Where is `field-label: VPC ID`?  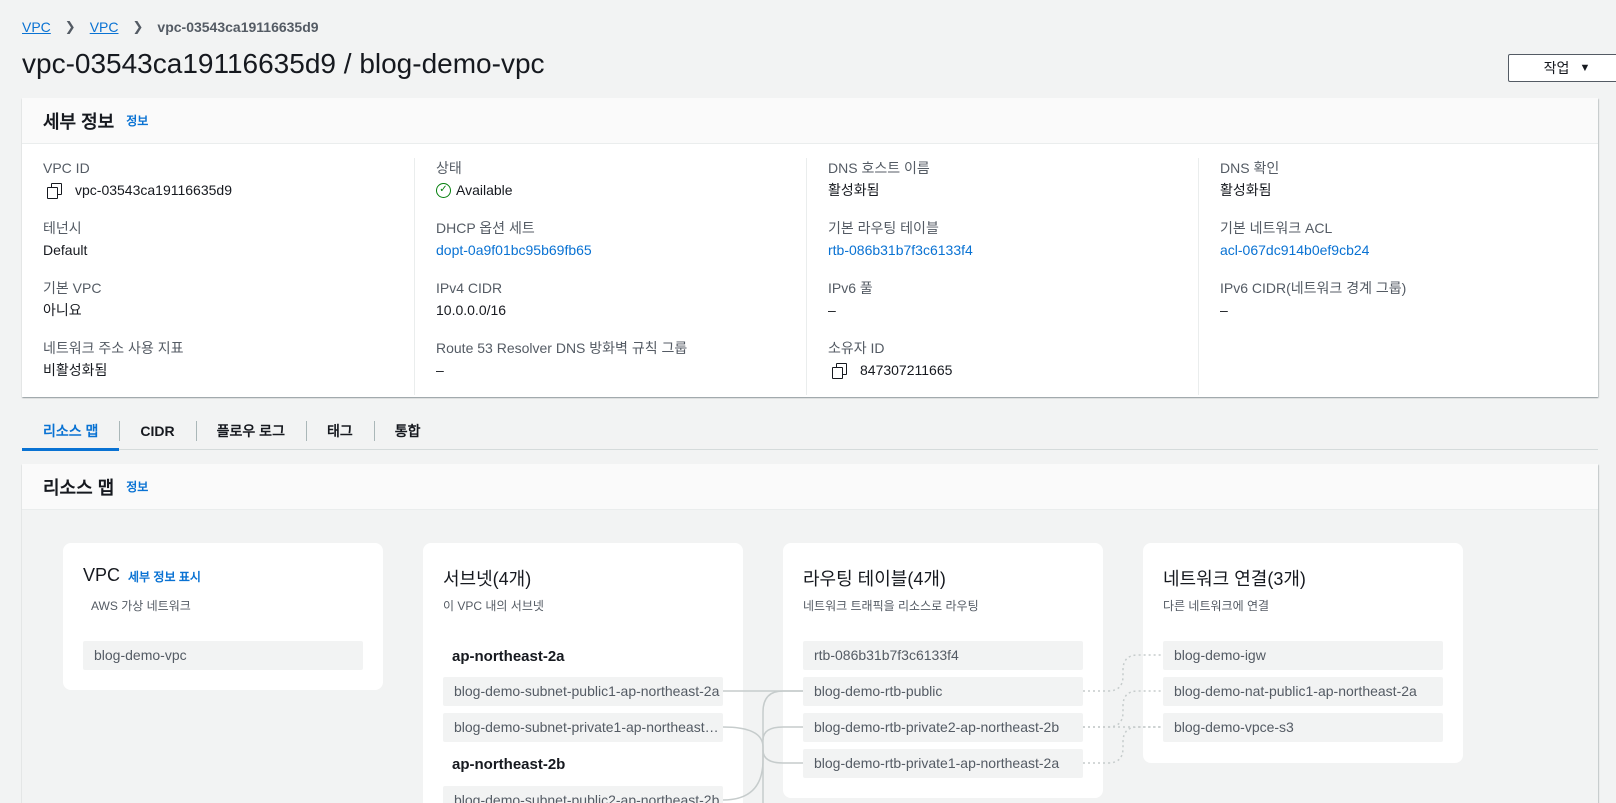
field-label: VPC ID is located at coordinates (66, 168).